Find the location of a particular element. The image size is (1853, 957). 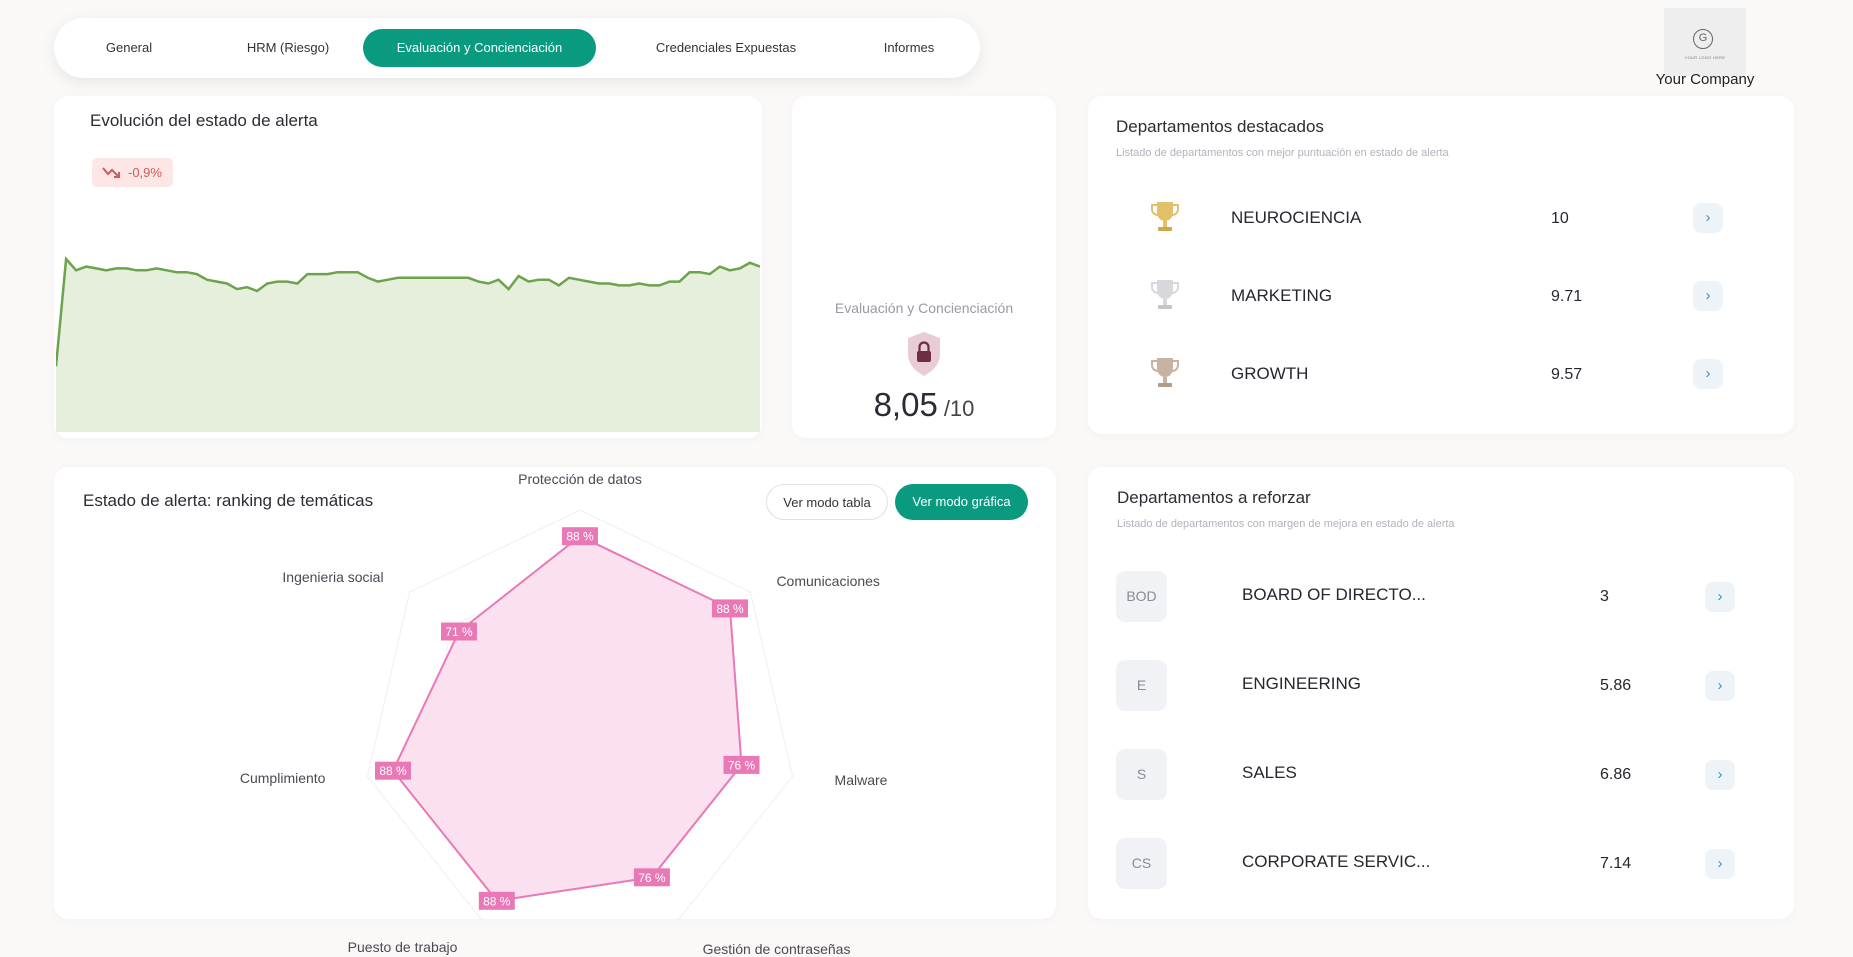

radar-axis-label: Gestión de contraseñas is located at coordinates (776, 949).